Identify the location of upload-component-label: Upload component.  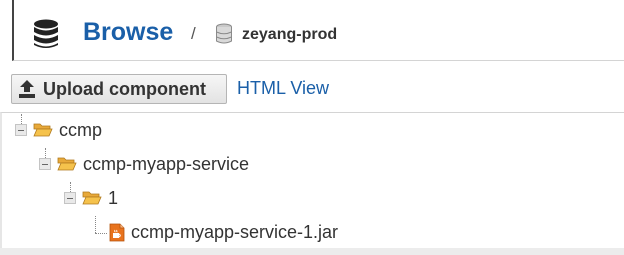
(124, 88).